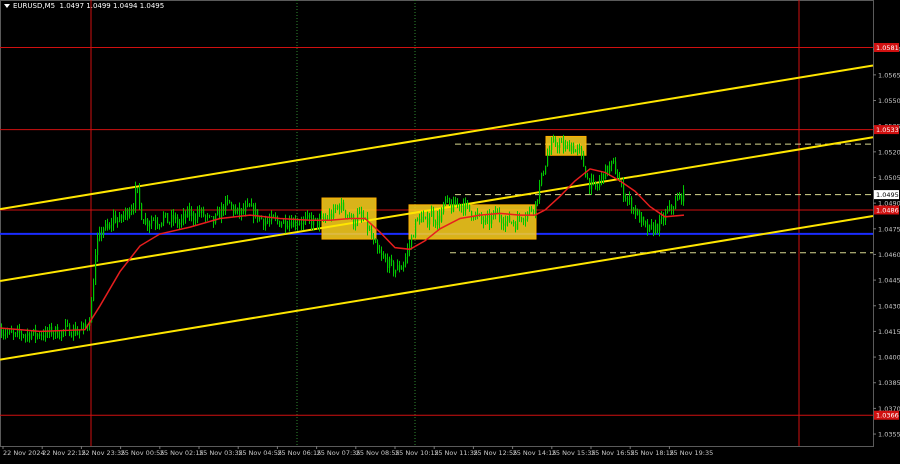  What do you see at coordinates (103, 453) in the screenshot?
I see `x-tick-label: 22 Nov 23:35` at bounding box center [103, 453].